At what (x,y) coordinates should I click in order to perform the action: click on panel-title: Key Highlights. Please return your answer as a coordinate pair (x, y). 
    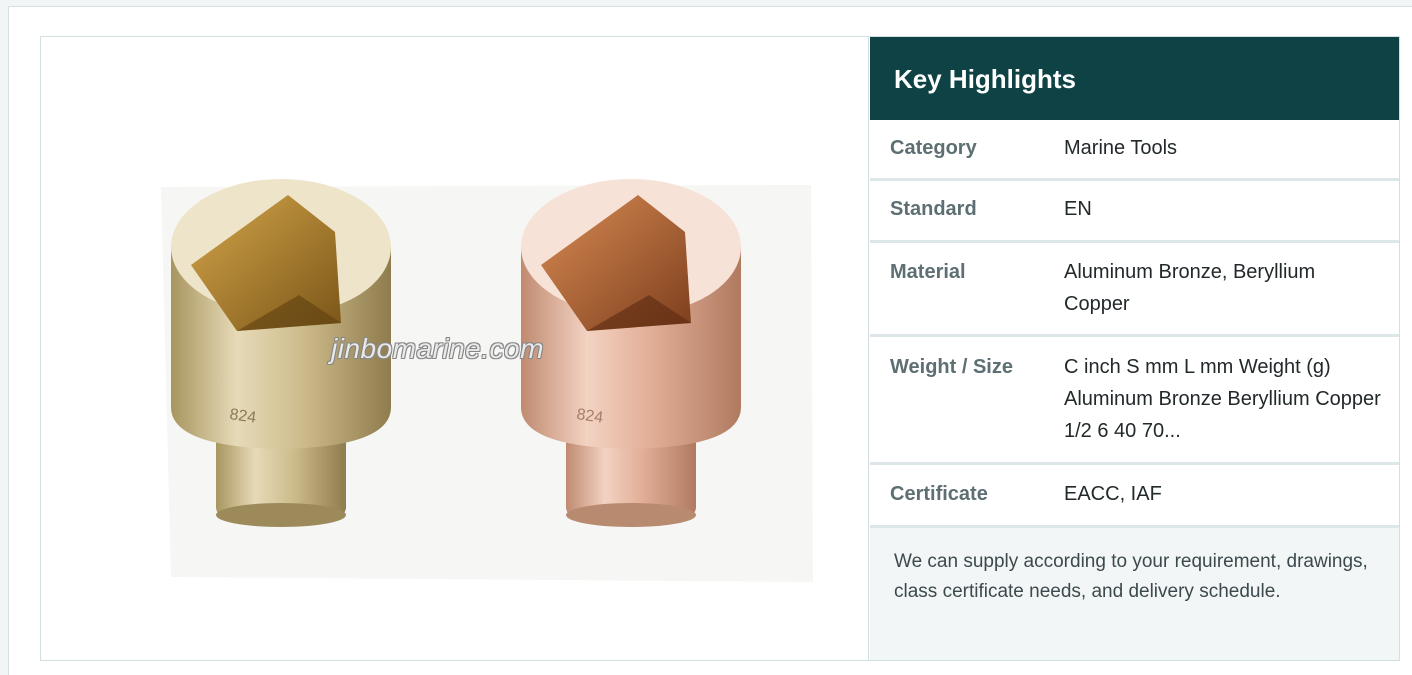
    Looking at the image, I should click on (1134, 78).